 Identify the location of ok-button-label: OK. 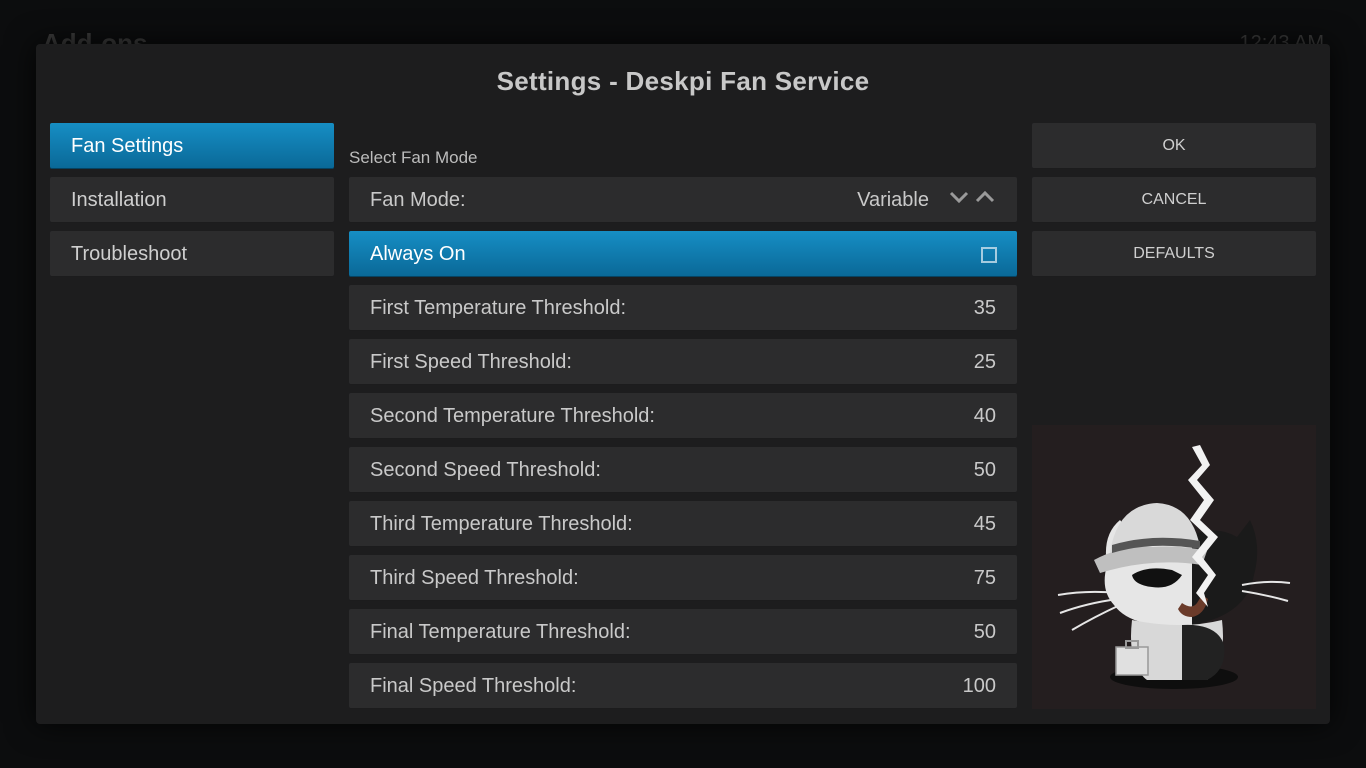
(1174, 145).